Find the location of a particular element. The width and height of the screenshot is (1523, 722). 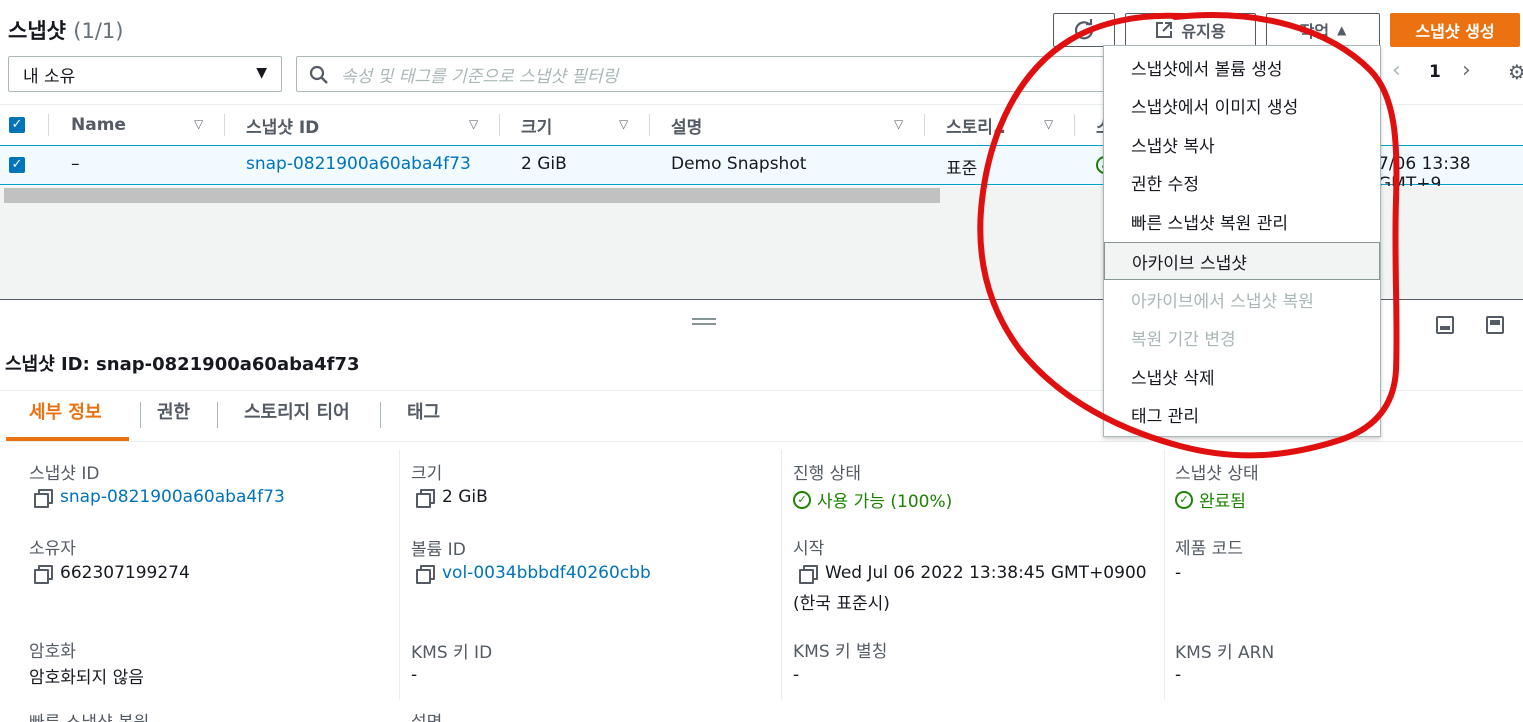

encryption-label: 암호화 is located at coordinates (52, 652).